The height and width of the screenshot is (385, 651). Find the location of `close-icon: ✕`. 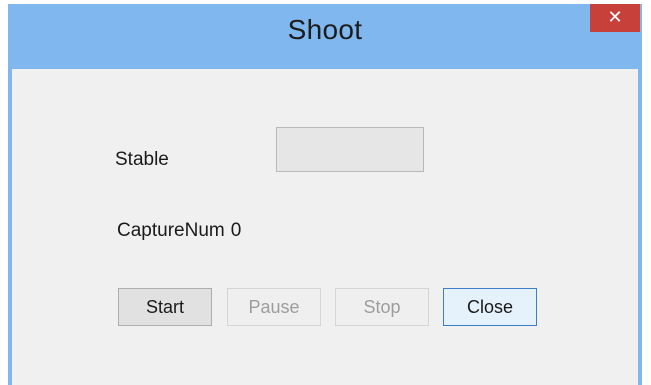

close-icon: ✕ is located at coordinates (615, 18).